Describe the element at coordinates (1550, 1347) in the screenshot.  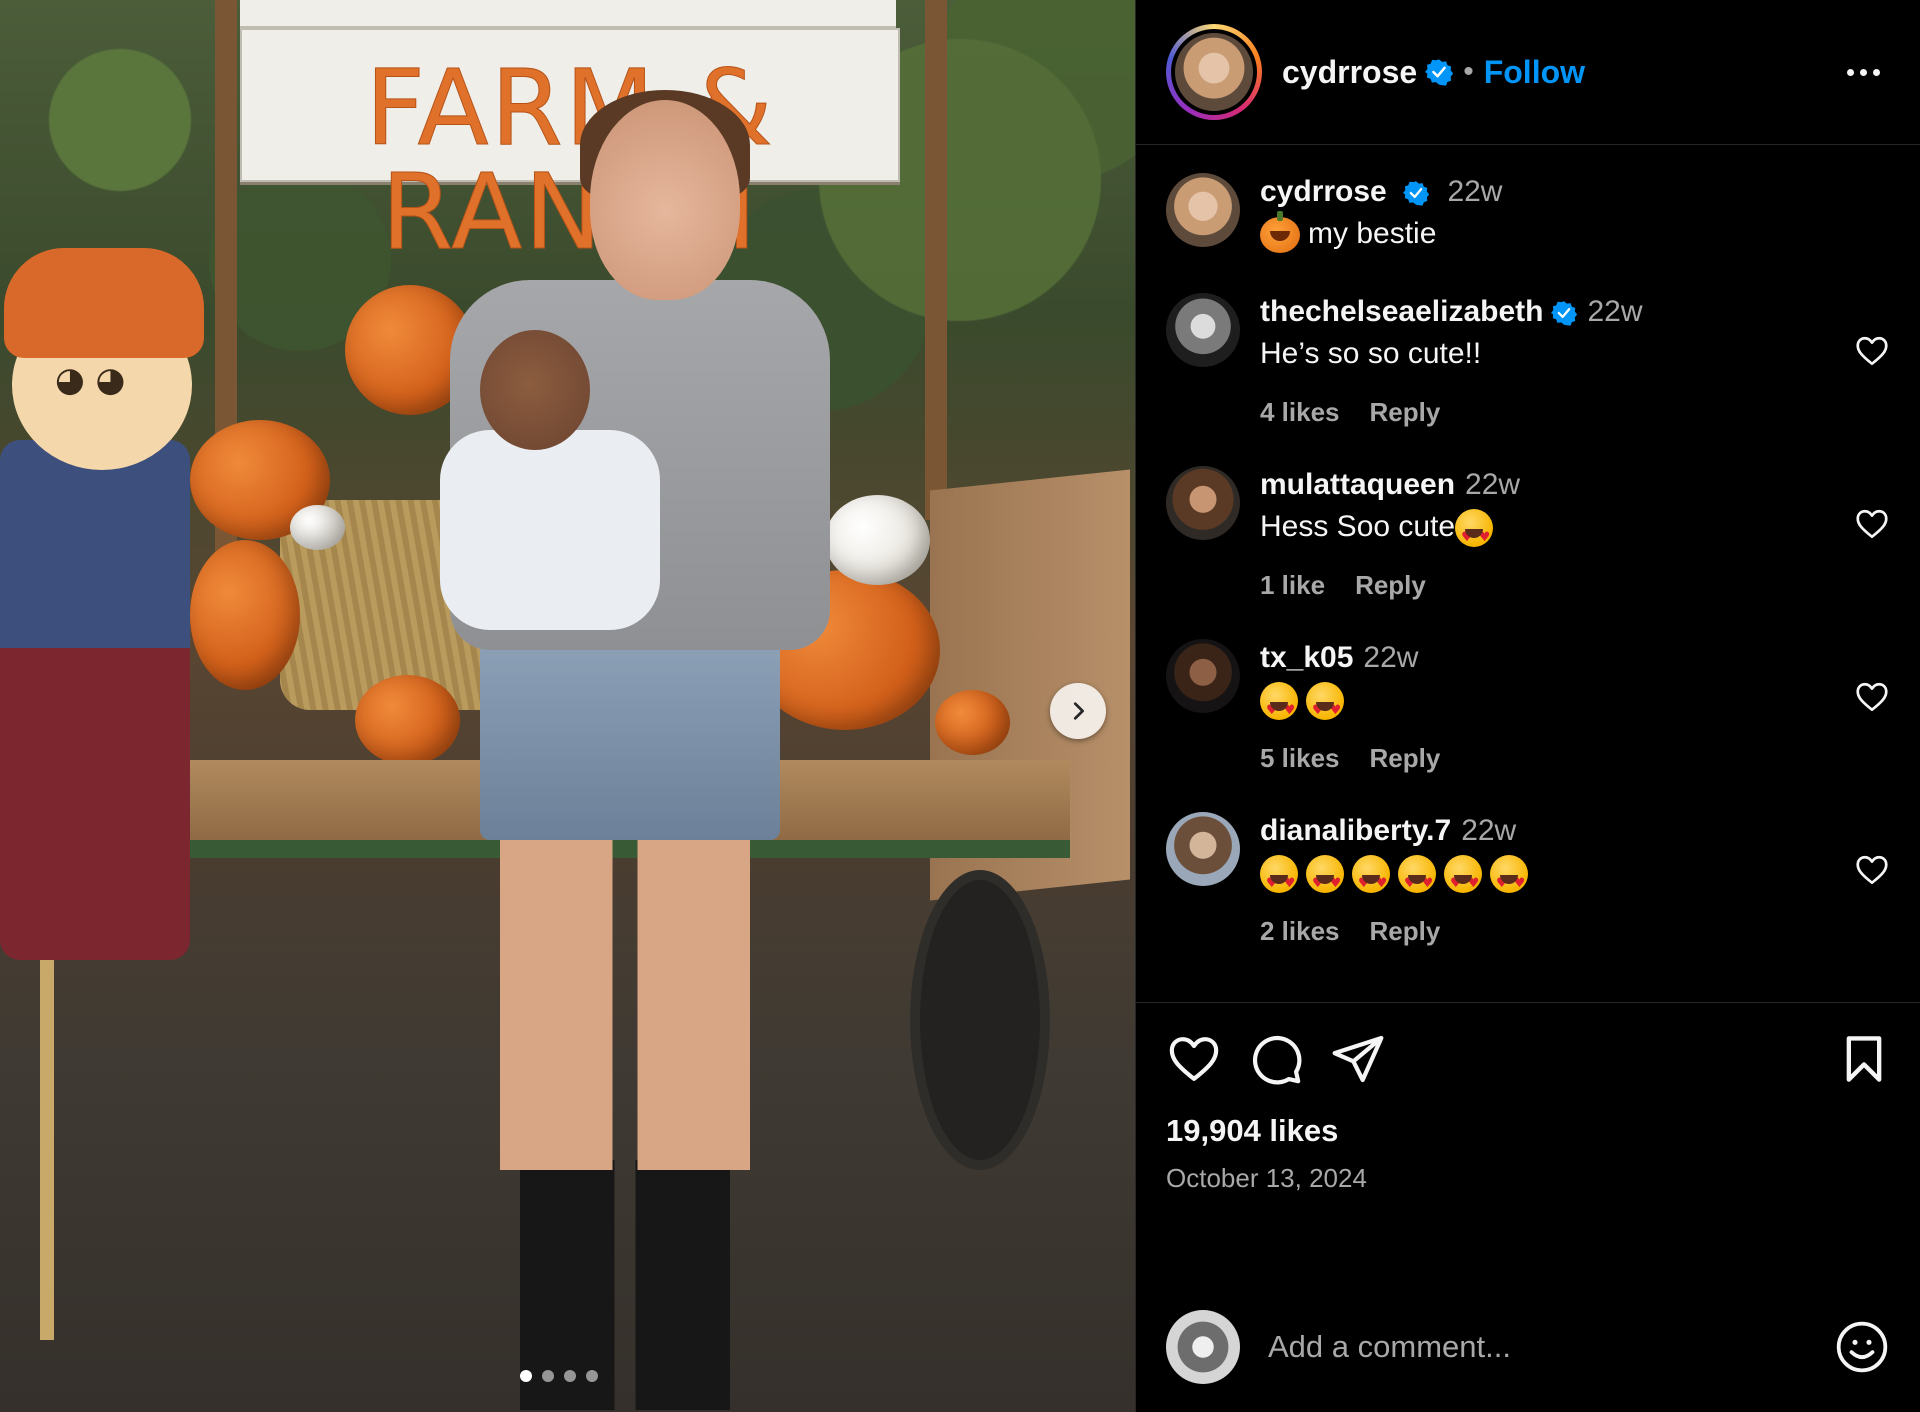
I see `add-comment-input` at that location.